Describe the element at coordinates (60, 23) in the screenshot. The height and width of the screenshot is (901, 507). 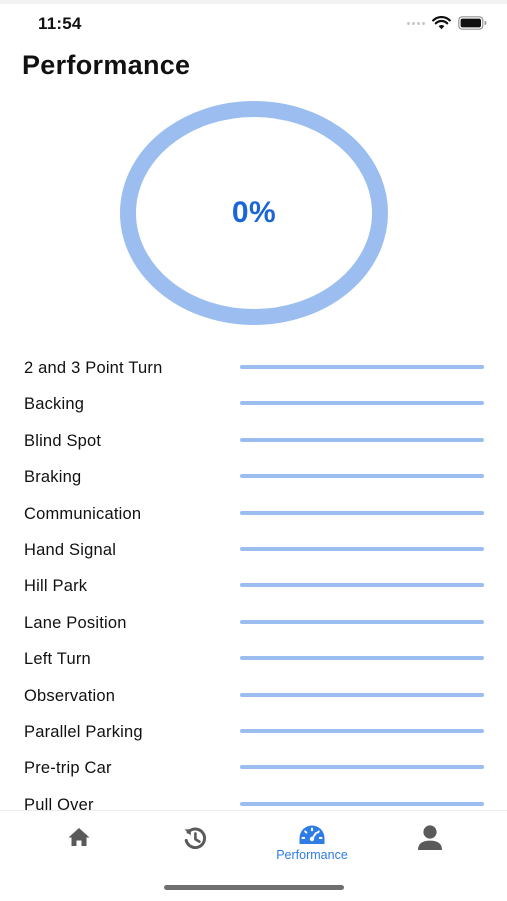
I see `status-time: 11:54` at that location.